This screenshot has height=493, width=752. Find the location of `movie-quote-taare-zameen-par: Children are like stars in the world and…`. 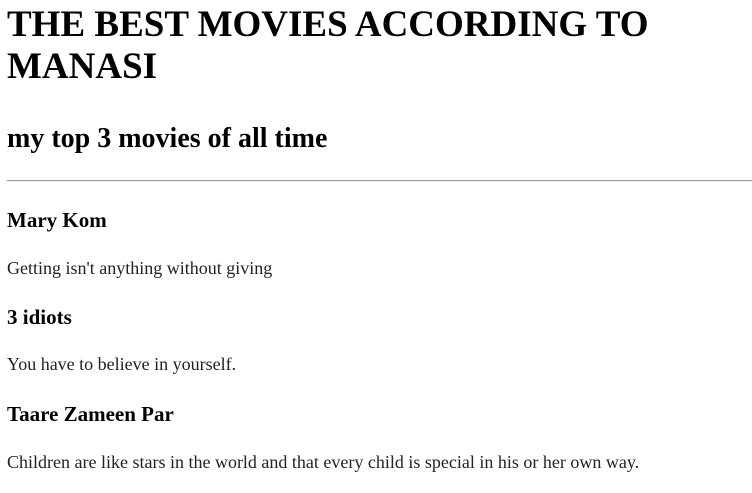

movie-quote-taare-zameen-par: Children are like stars in the world and… is located at coordinates (323, 462).